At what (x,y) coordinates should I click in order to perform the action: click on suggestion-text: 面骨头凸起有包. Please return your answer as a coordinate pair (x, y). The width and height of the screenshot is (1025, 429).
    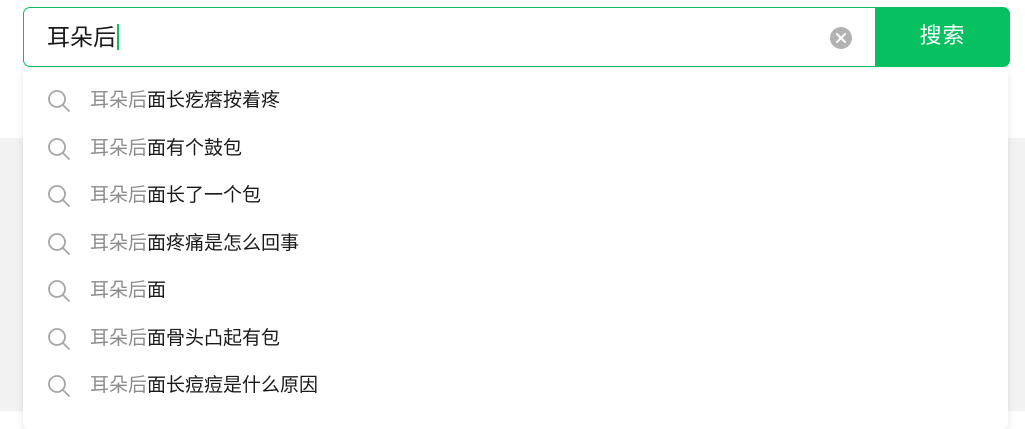
    Looking at the image, I should click on (214, 337).